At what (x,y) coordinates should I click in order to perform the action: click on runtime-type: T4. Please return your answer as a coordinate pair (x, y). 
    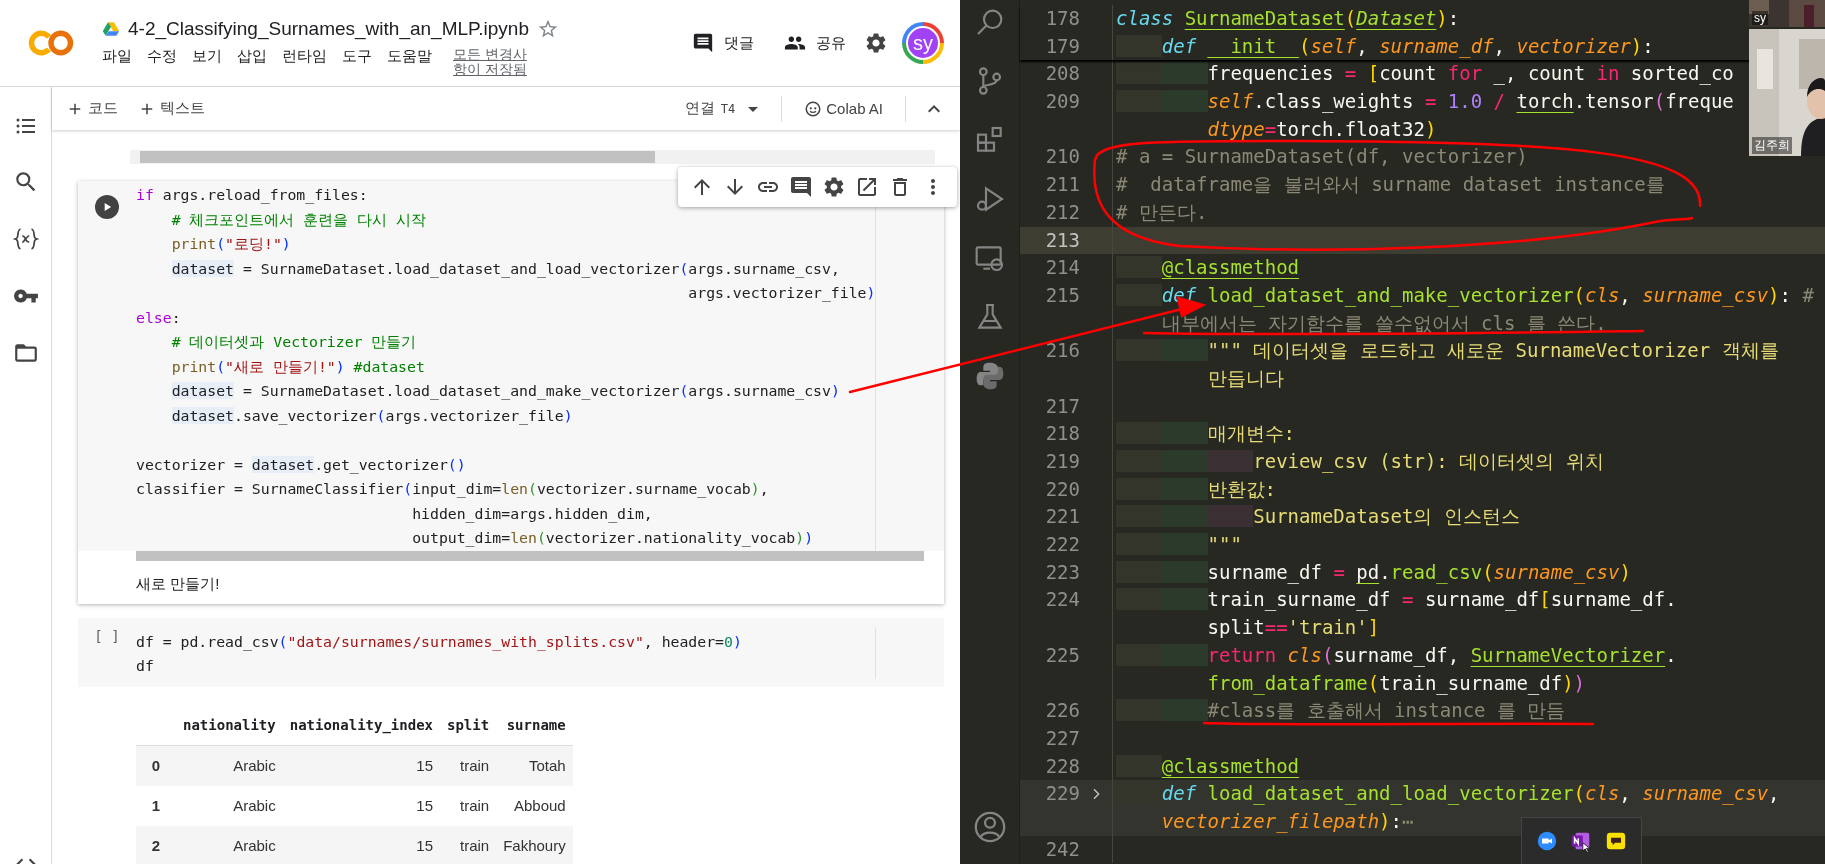
    Looking at the image, I should click on (728, 108).